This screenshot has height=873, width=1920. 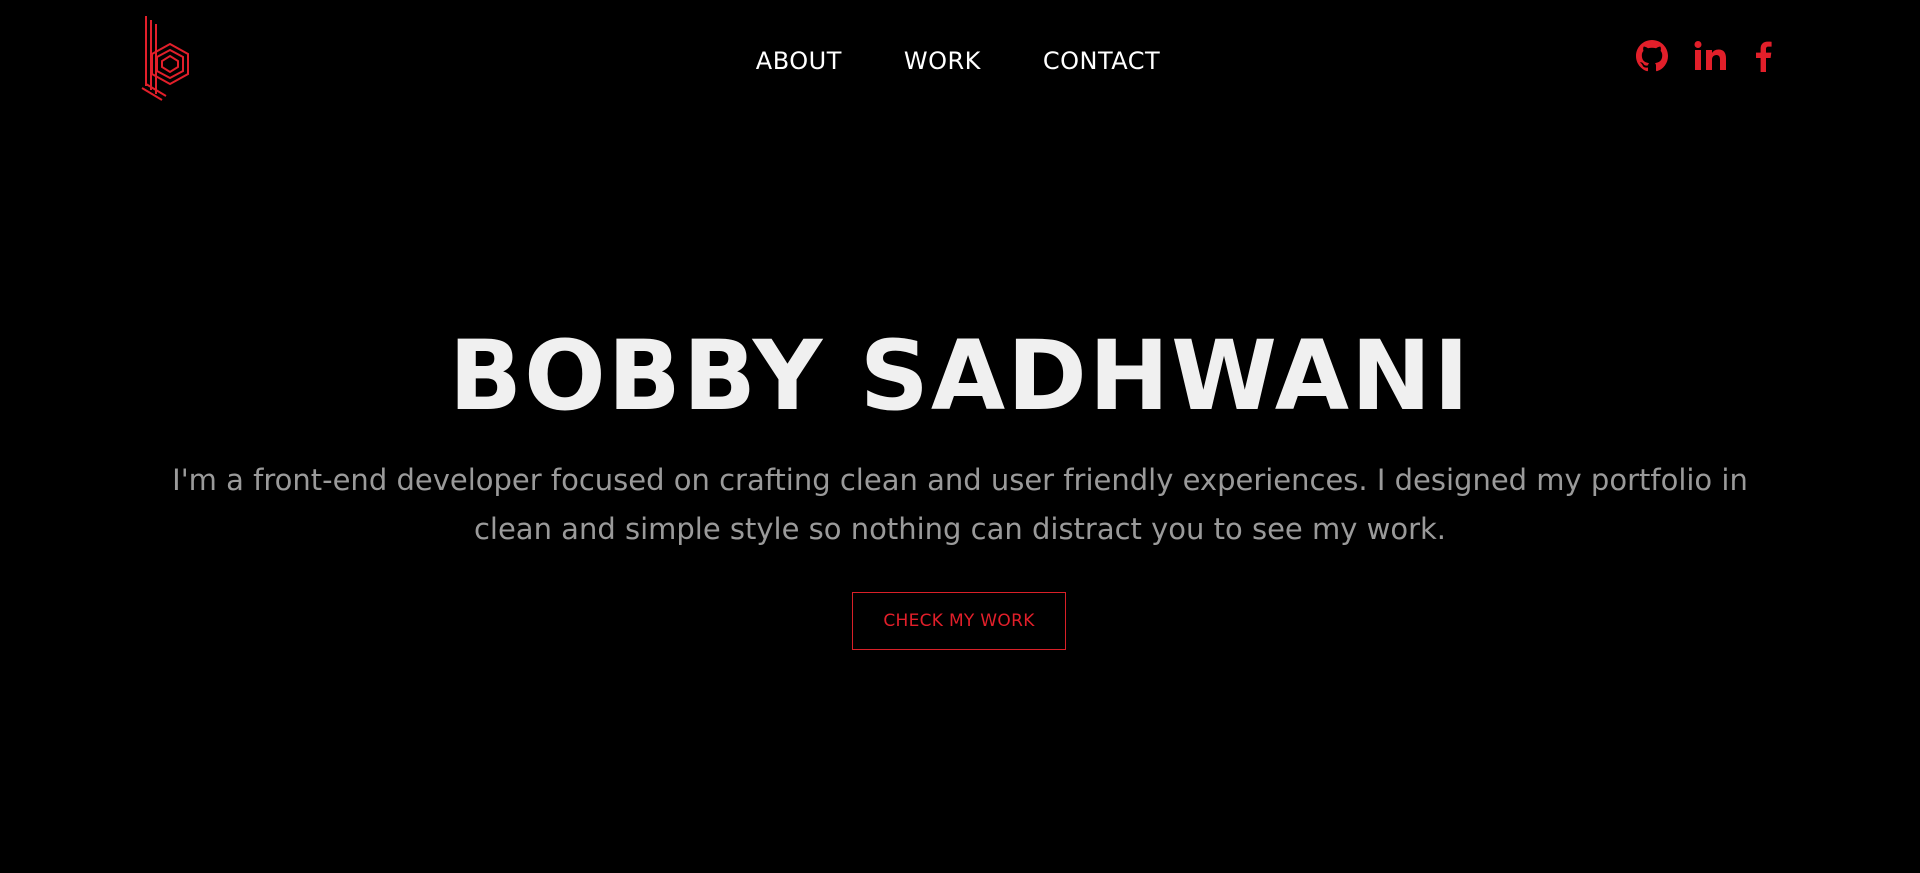 I want to click on nav-link-work: WORK, so click(x=942, y=61).